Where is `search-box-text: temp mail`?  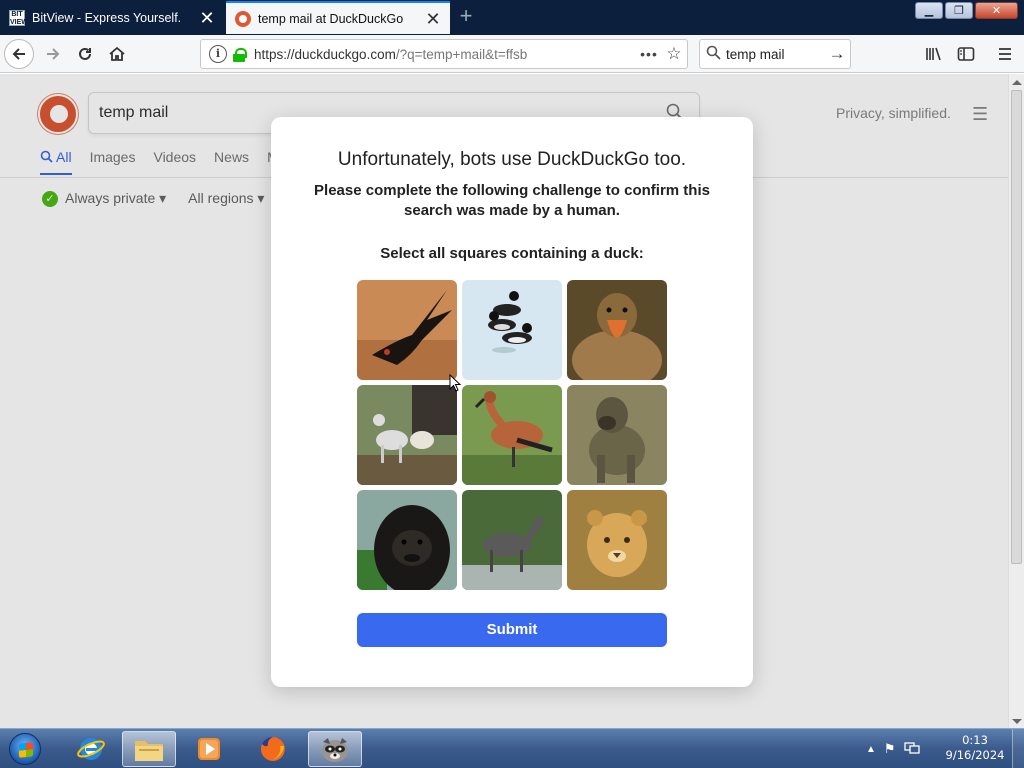 search-box-text: temp mail is located at coordinates (755, 54).